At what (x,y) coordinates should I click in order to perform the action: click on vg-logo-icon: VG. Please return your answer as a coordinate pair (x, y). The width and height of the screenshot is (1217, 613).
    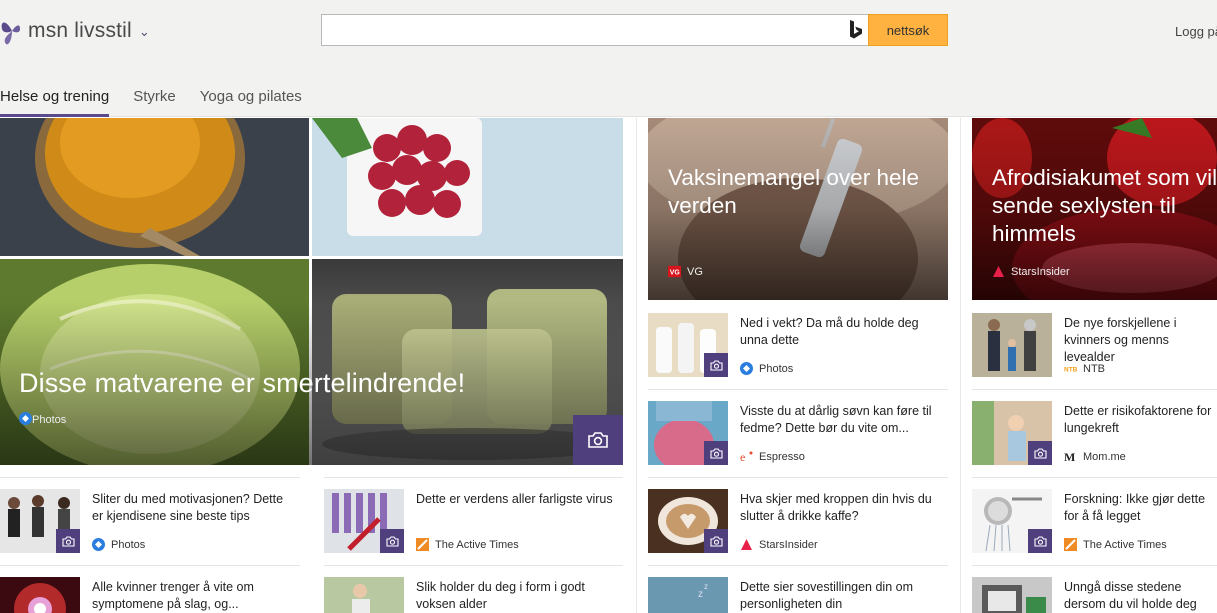
    Looking at the image, I should click on (674, 271).